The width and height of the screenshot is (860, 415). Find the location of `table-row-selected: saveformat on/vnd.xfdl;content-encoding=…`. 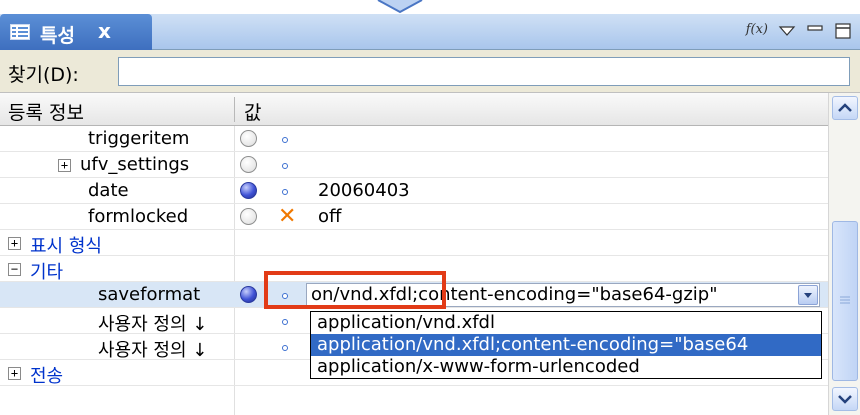

table-row-selected: saveformat on/vnd.xfdl;content-encoding=… is located at coordinates (414, 295).